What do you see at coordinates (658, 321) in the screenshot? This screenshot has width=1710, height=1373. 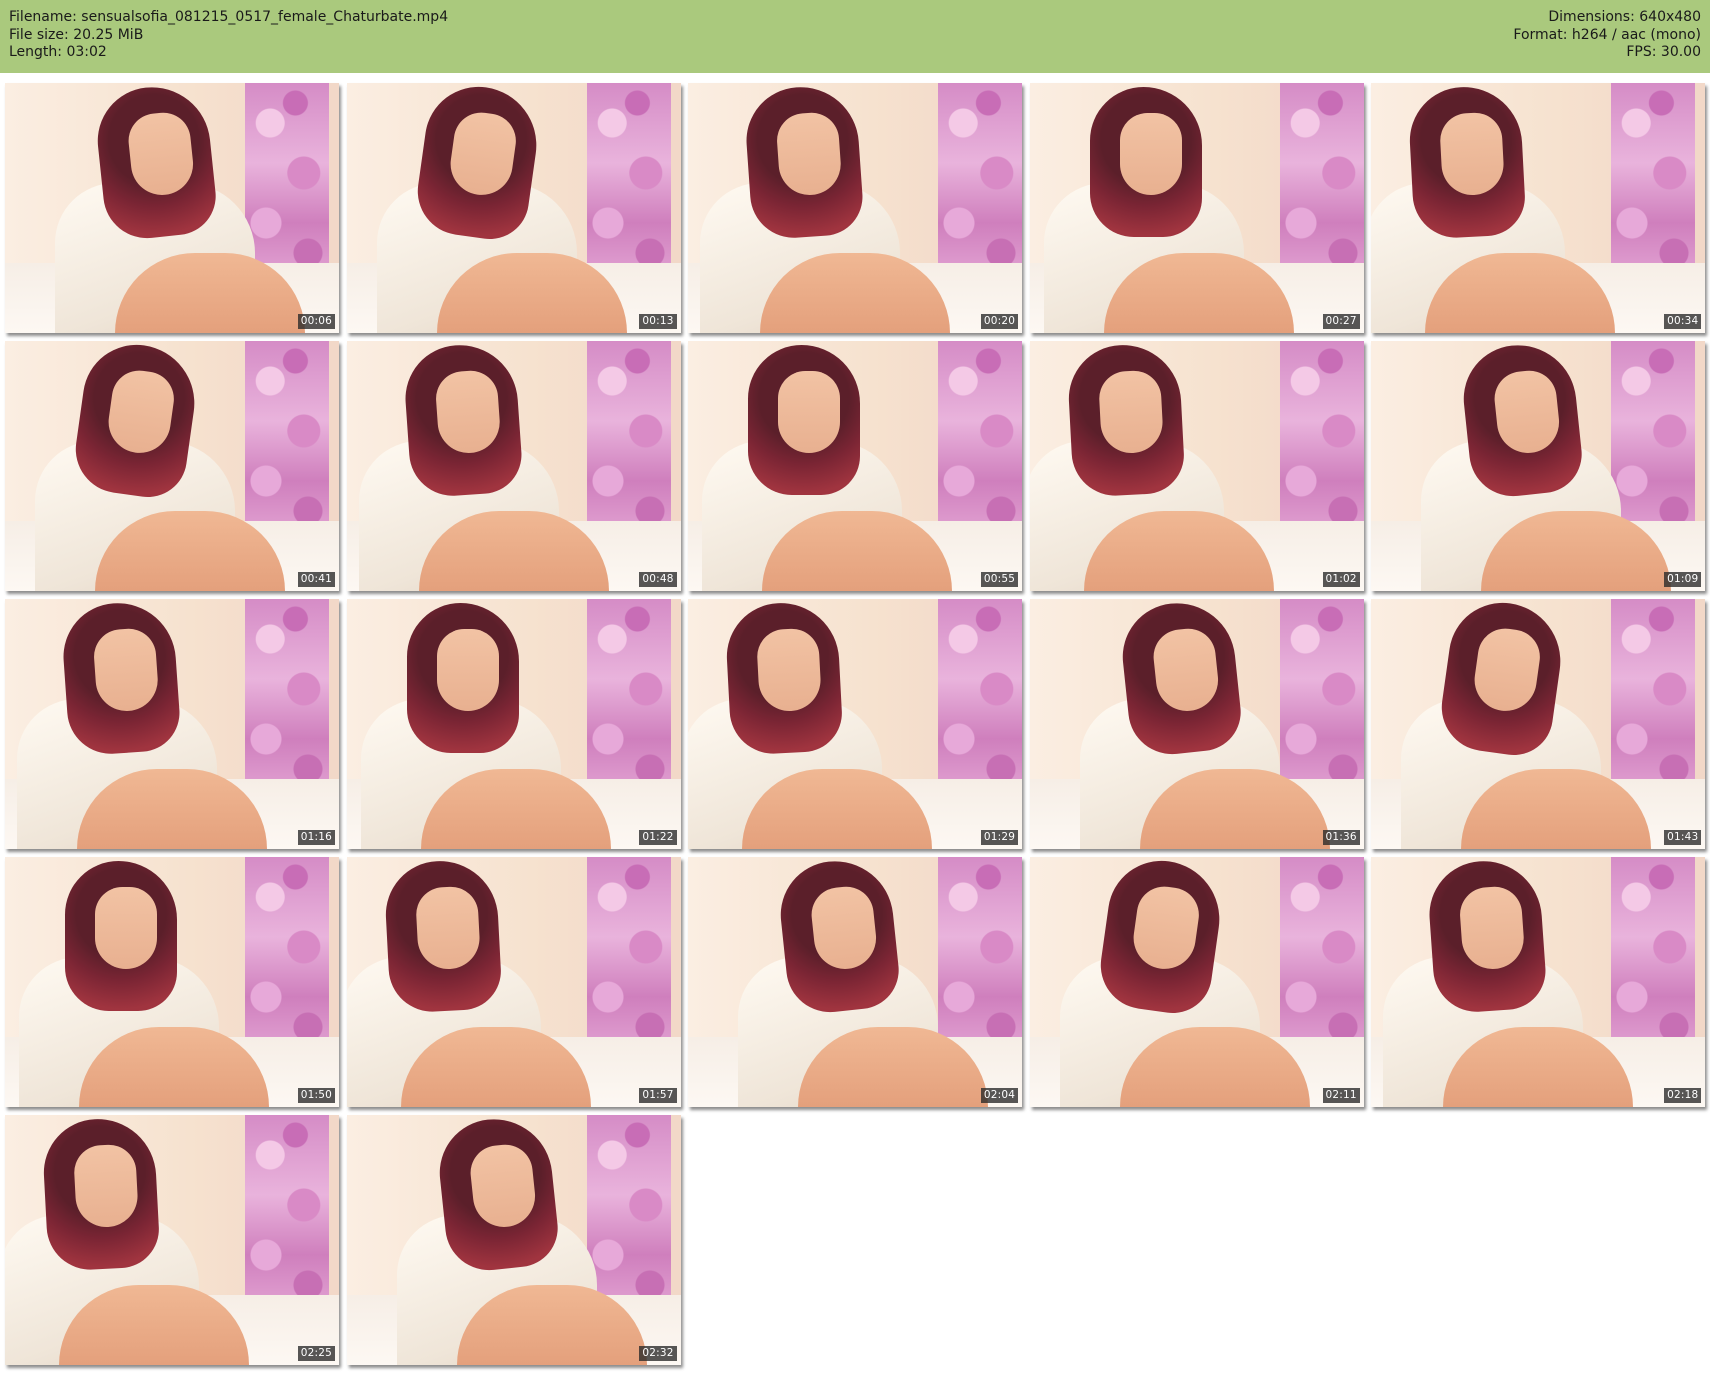 I see `timestamp-label: 00:13` at bounding box center [658, 321].